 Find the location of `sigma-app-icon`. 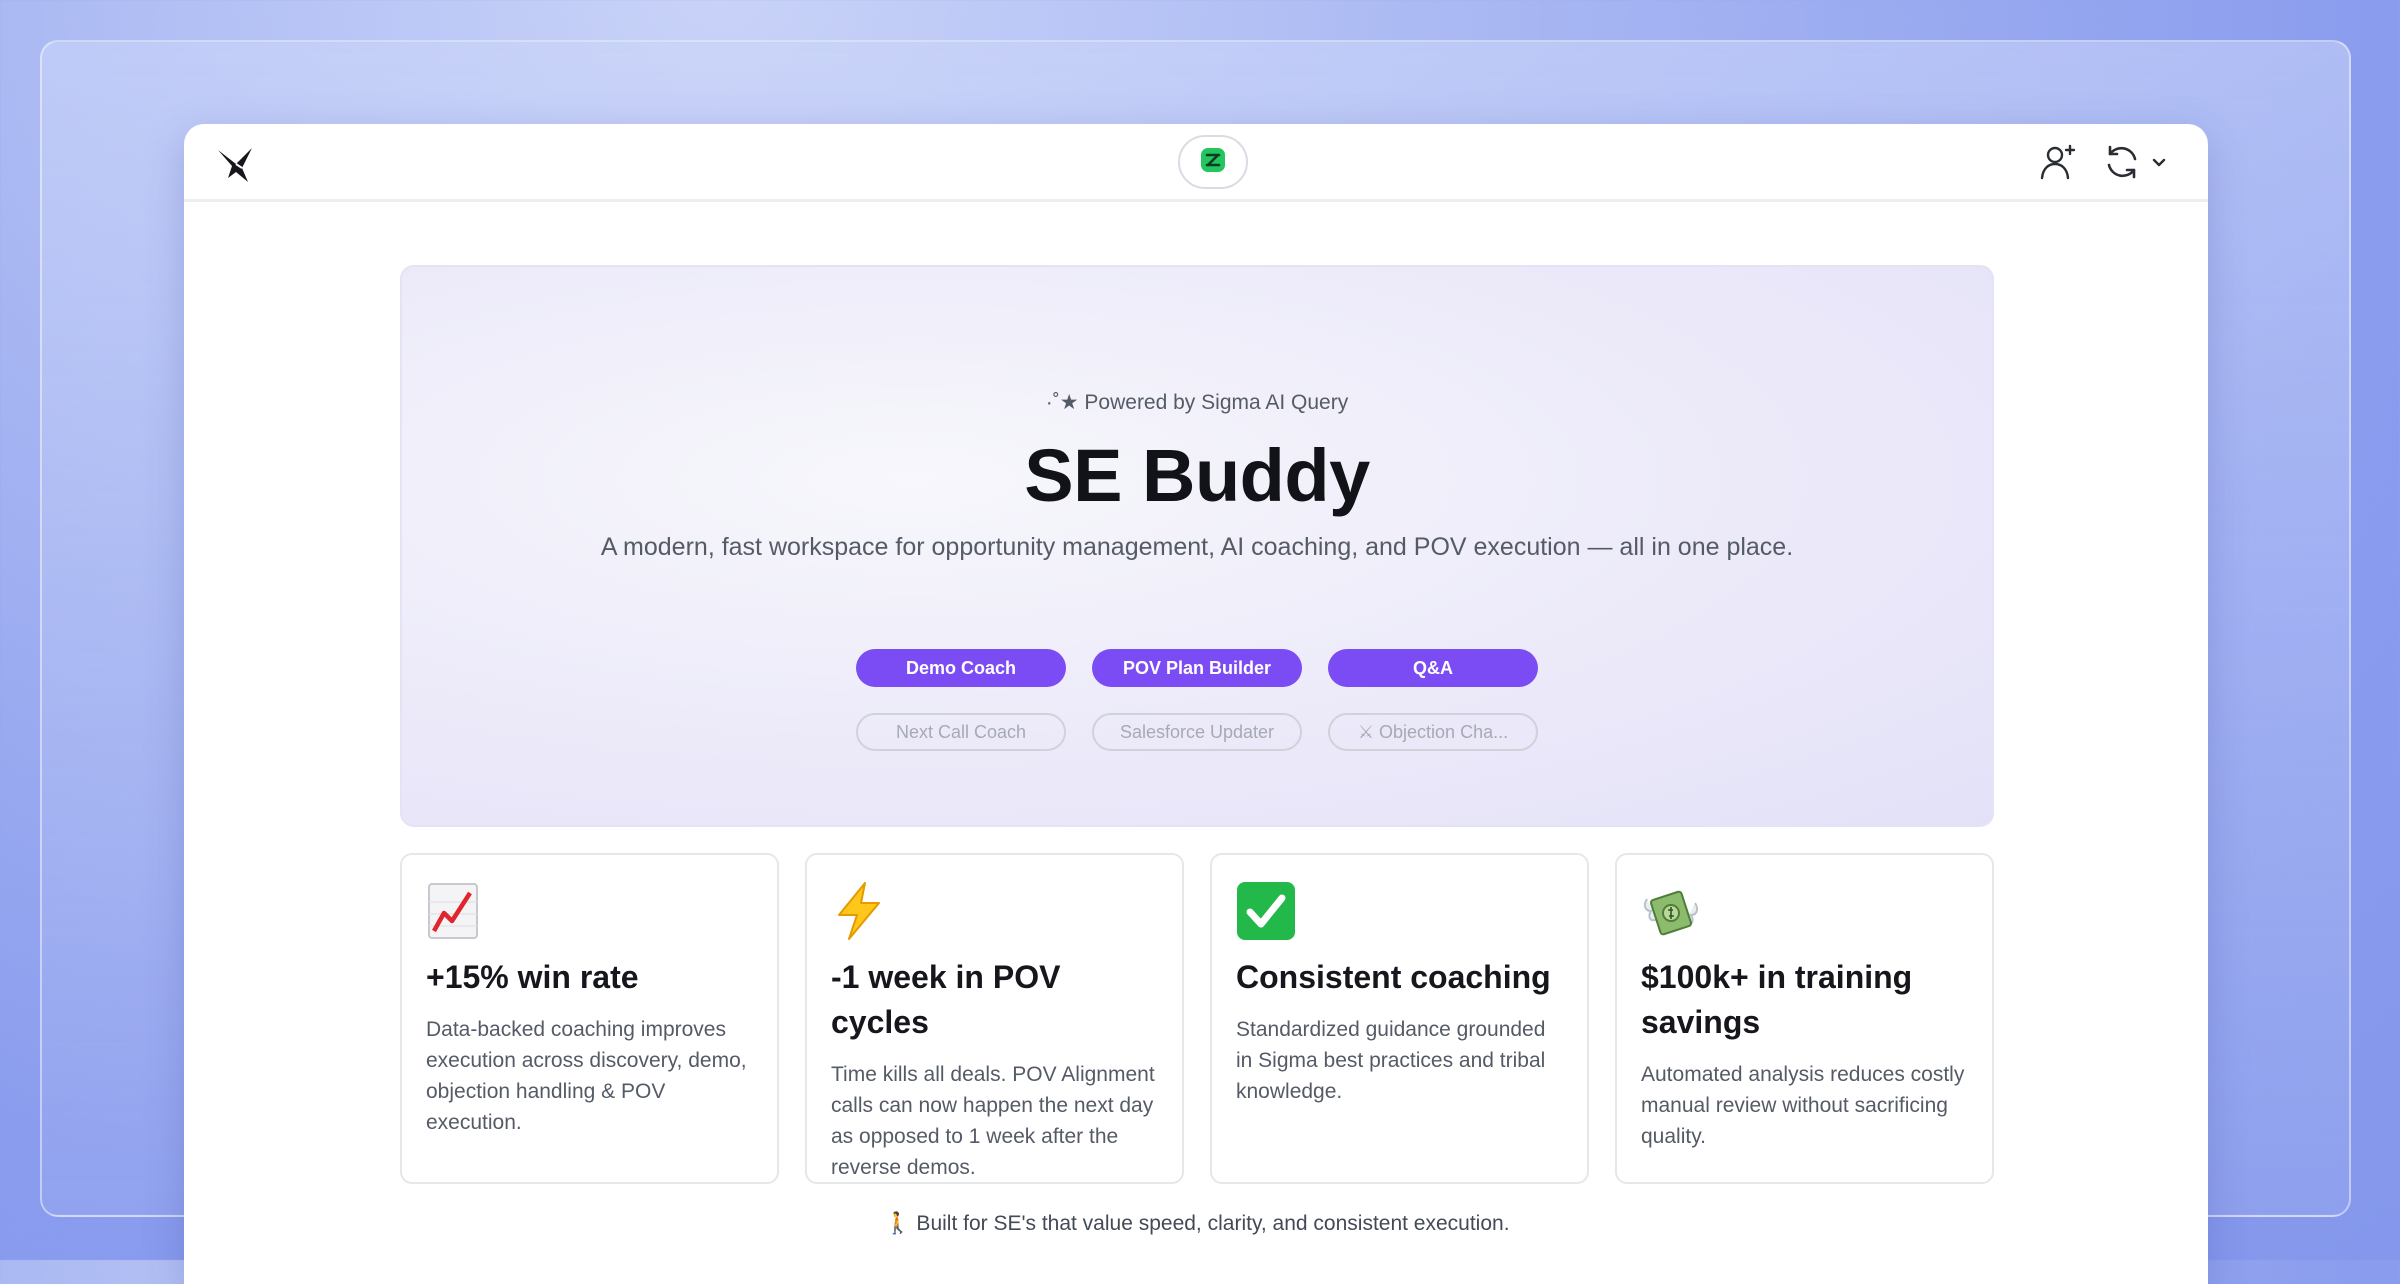

sigma-app-icon is located at coordinates (1213, 162).